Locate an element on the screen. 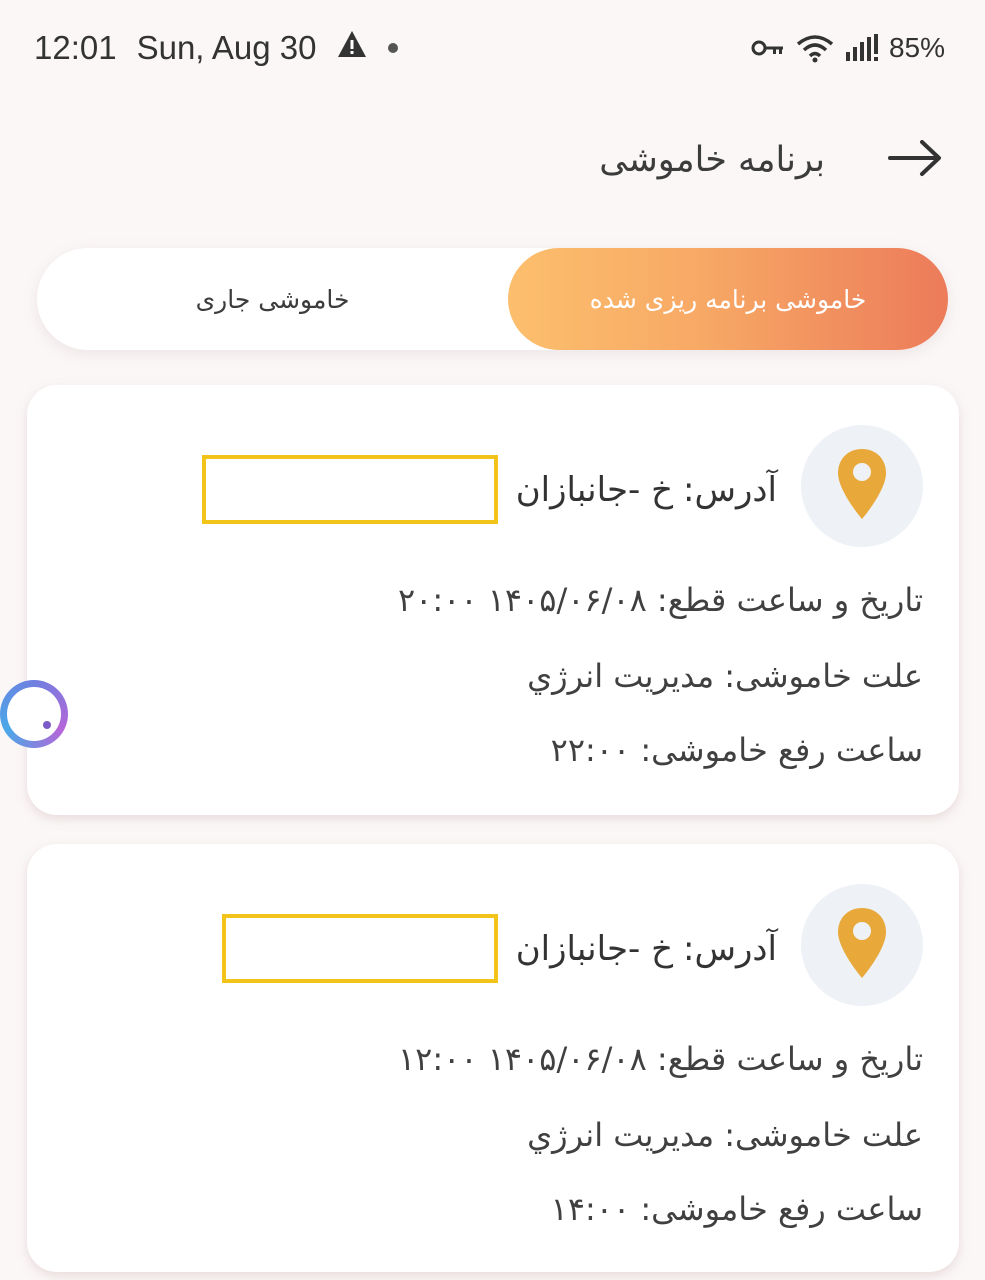 Image resolution: width=985 pixels, height=1280 pixels. status-bar: 12:01 Sun, Aug 30 85% is located at coordinates (492, 48).